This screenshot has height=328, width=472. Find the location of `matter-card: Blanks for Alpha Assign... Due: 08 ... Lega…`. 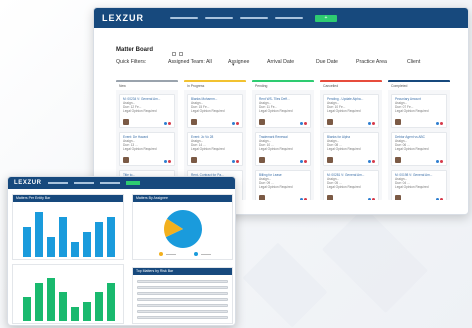

matter-card: Blanks for Alpha Assign... Due: 08 ... Lega… is located at coordinates (351, 149).